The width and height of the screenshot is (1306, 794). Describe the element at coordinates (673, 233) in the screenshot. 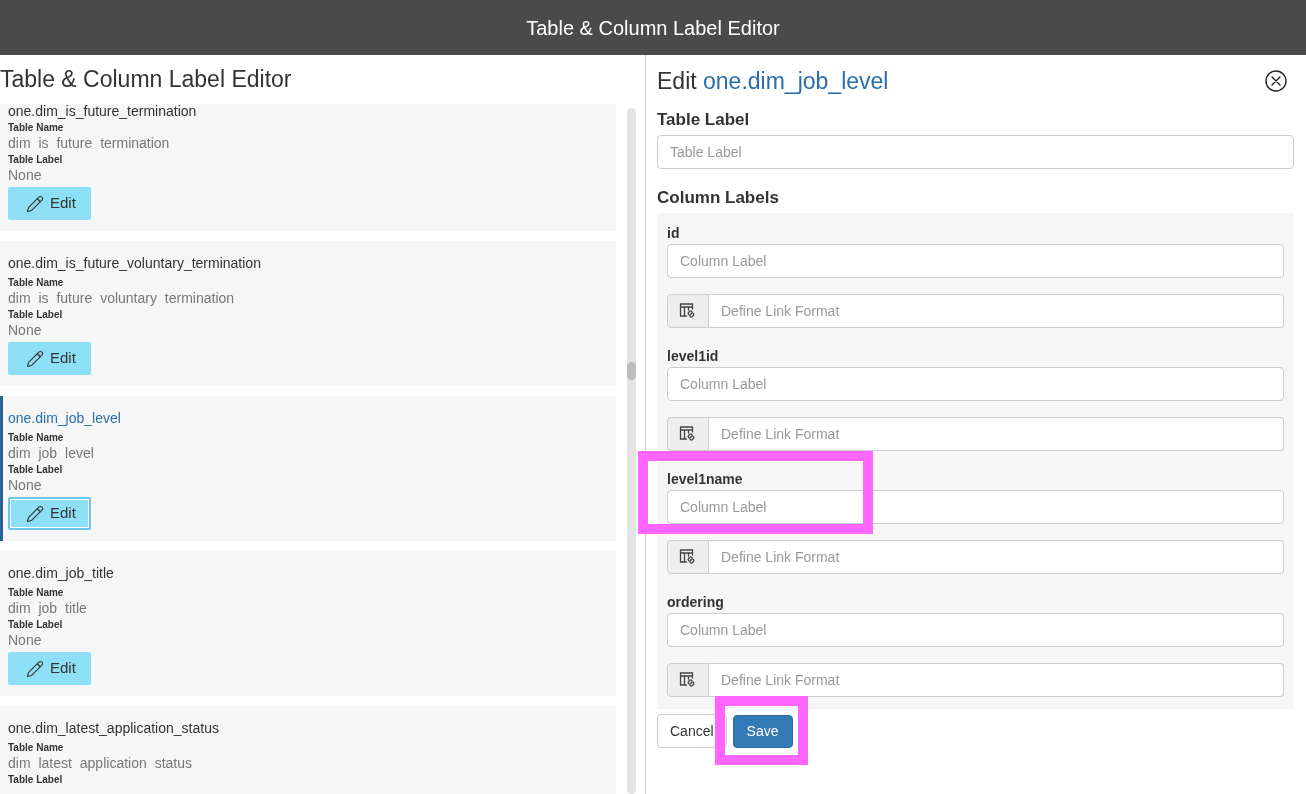

I see `column-name: id` at that location.